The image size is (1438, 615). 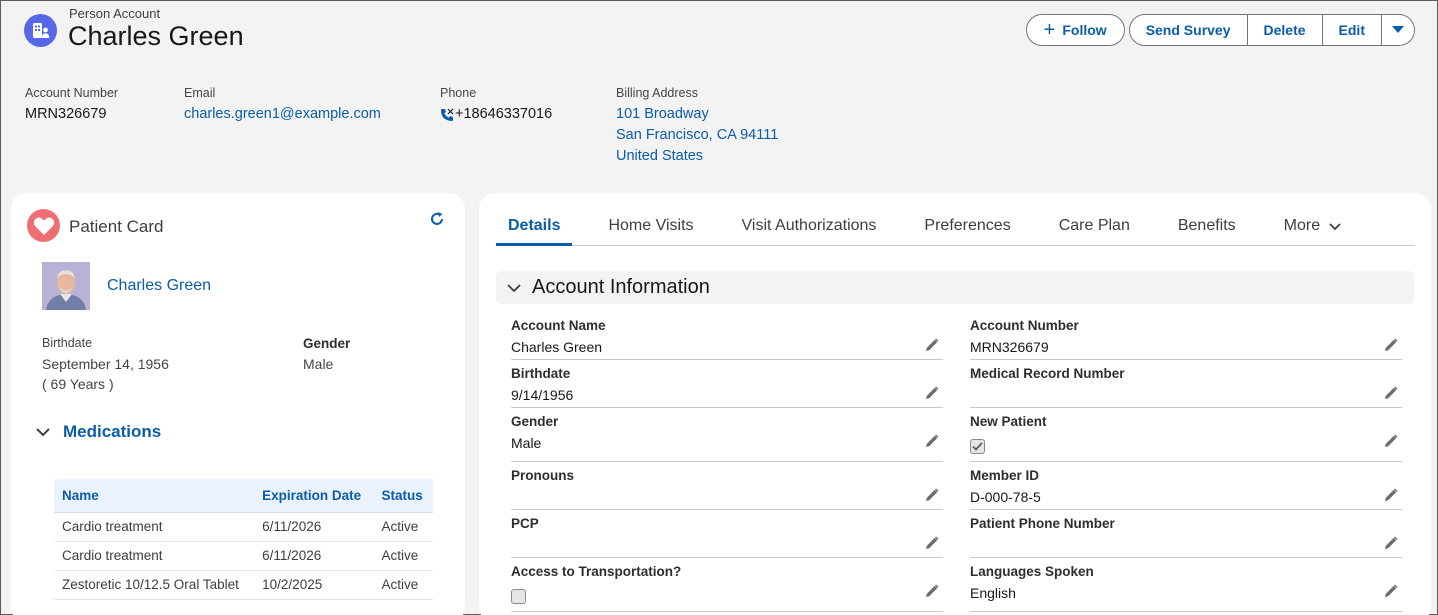 What do you see at coordinates (542, 395) in the screenshot?
I see `field-value: 9/14/1956` at bounding box center [542, 395].